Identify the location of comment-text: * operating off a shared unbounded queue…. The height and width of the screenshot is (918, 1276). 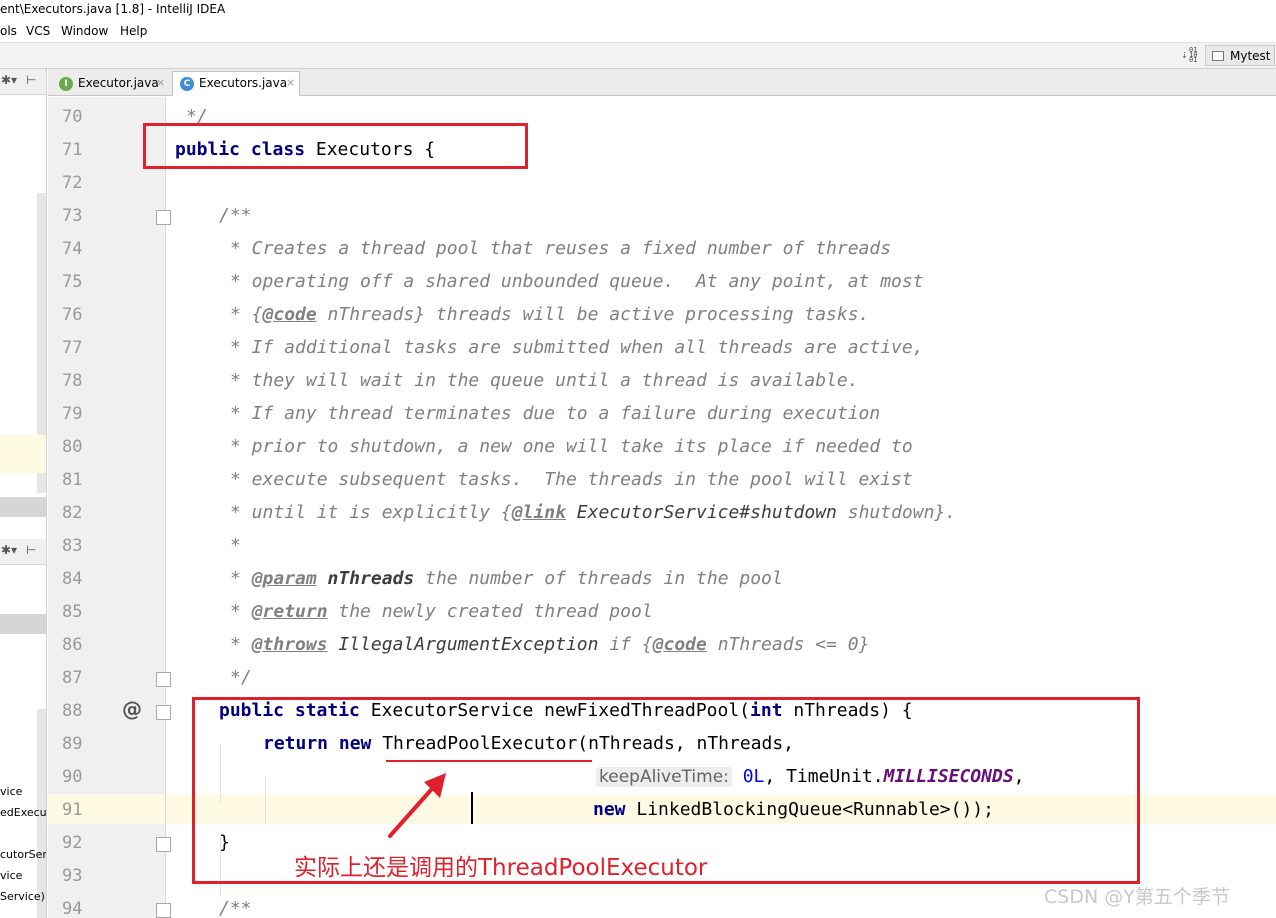
(577, 281).